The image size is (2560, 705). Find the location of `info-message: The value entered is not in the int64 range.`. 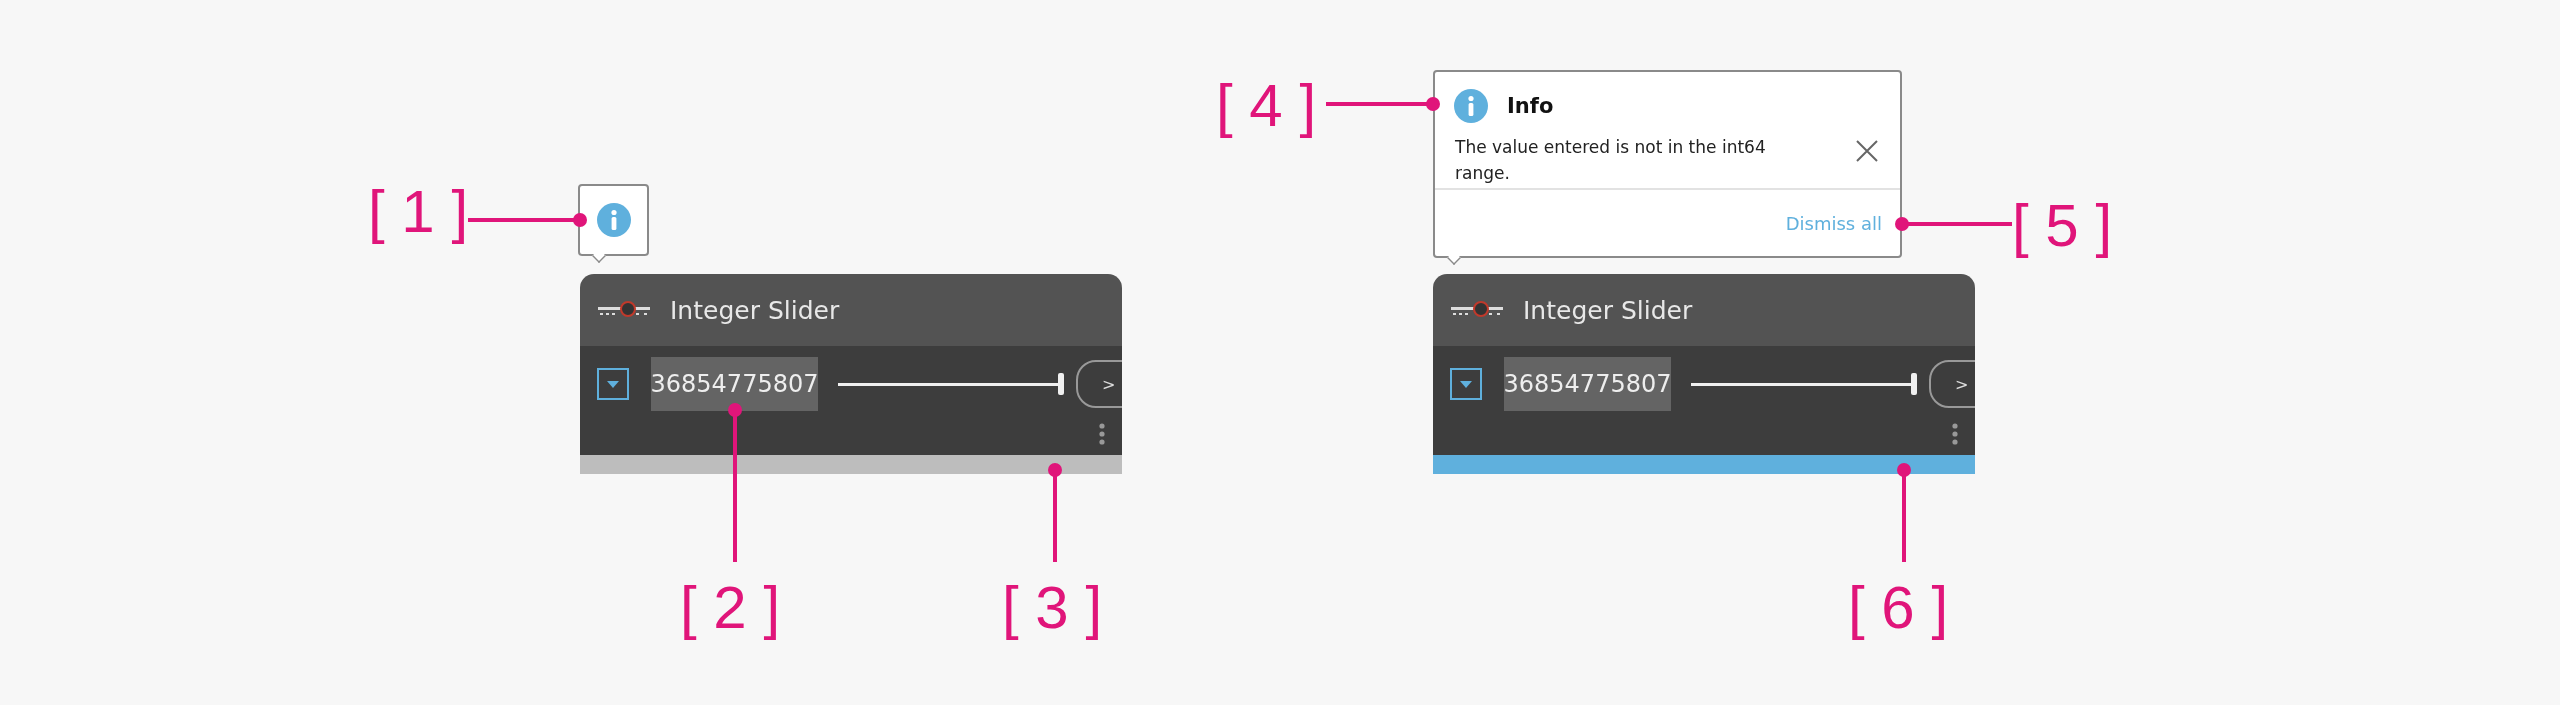

info-message: The value entered is not in the int64 range. is located at coordinates (1611, 160).